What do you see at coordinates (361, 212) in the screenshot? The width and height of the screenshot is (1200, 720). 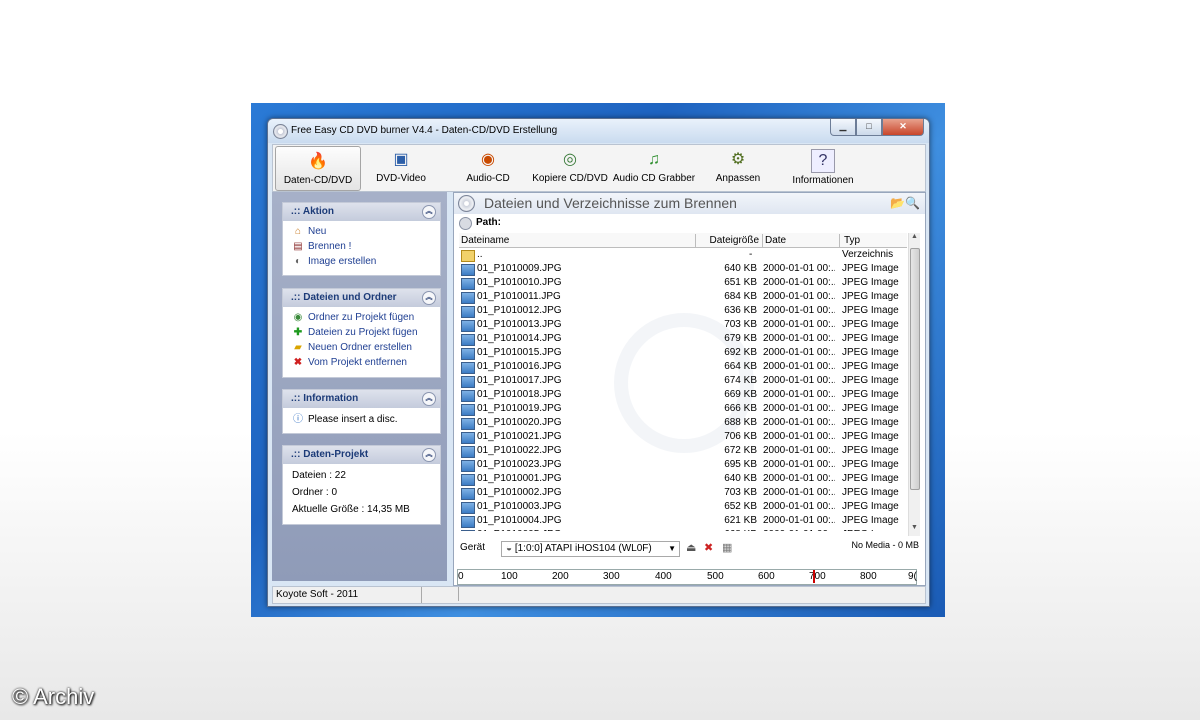 I see `action-panel-header: .:: Aktion ︽` at bounding box center [361, 212].